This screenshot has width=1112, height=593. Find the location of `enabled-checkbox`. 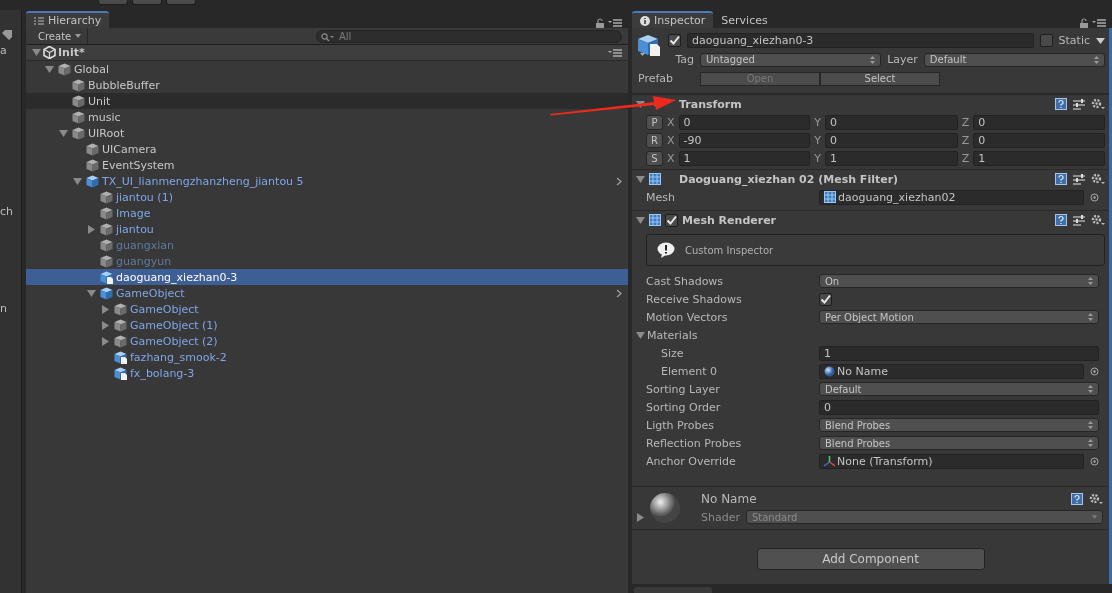

enabled-checkbox is located at coordinates (671, 220).